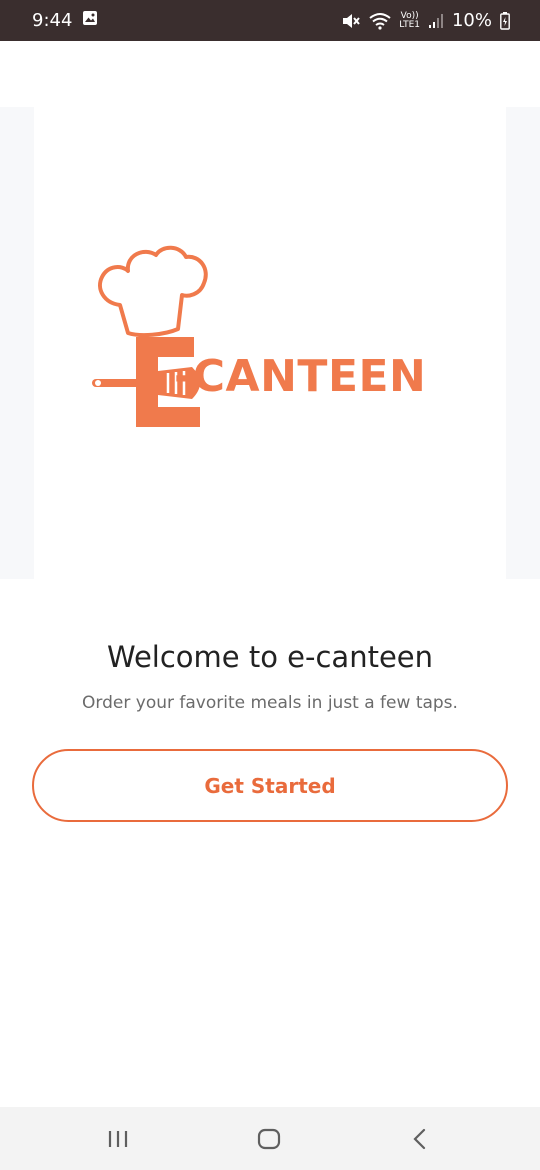  I want to click on back-button, so click(420, 1138).